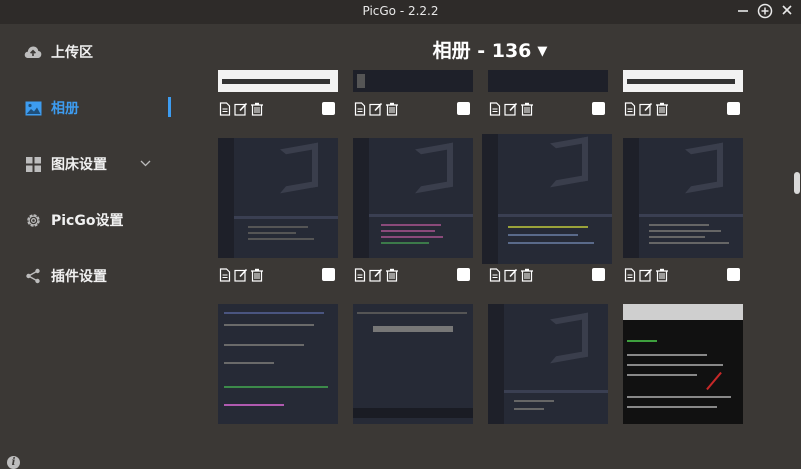  What do you see at coordinates (169, 107) in the screenshot?
I see `active-indicator` at bounding box center [169, 107].